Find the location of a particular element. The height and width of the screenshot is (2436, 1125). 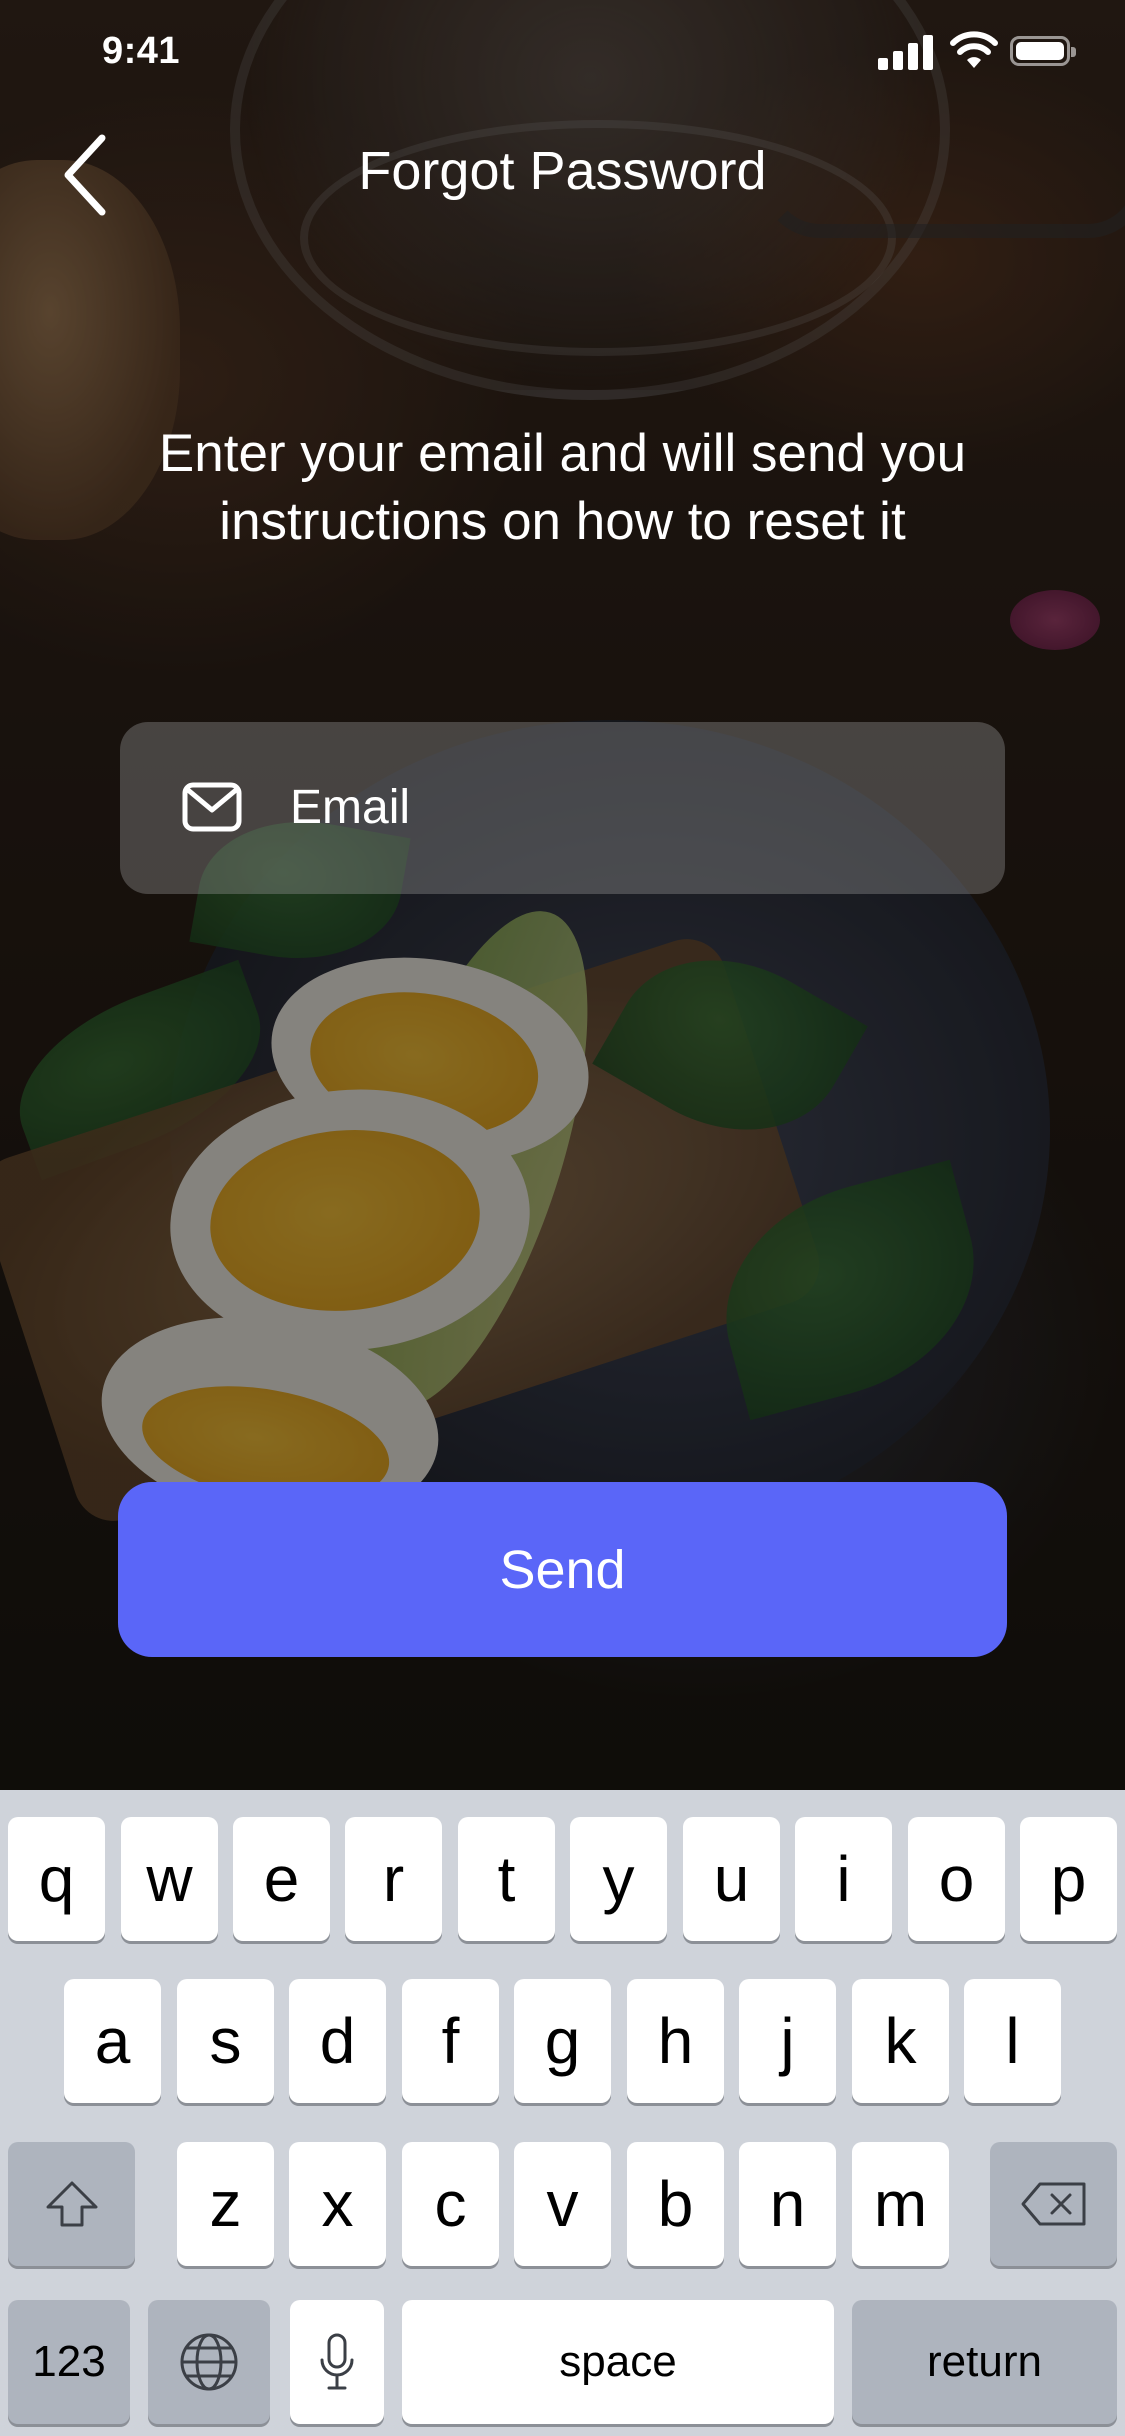

key-k: k is located at coordinates (900, 2041).